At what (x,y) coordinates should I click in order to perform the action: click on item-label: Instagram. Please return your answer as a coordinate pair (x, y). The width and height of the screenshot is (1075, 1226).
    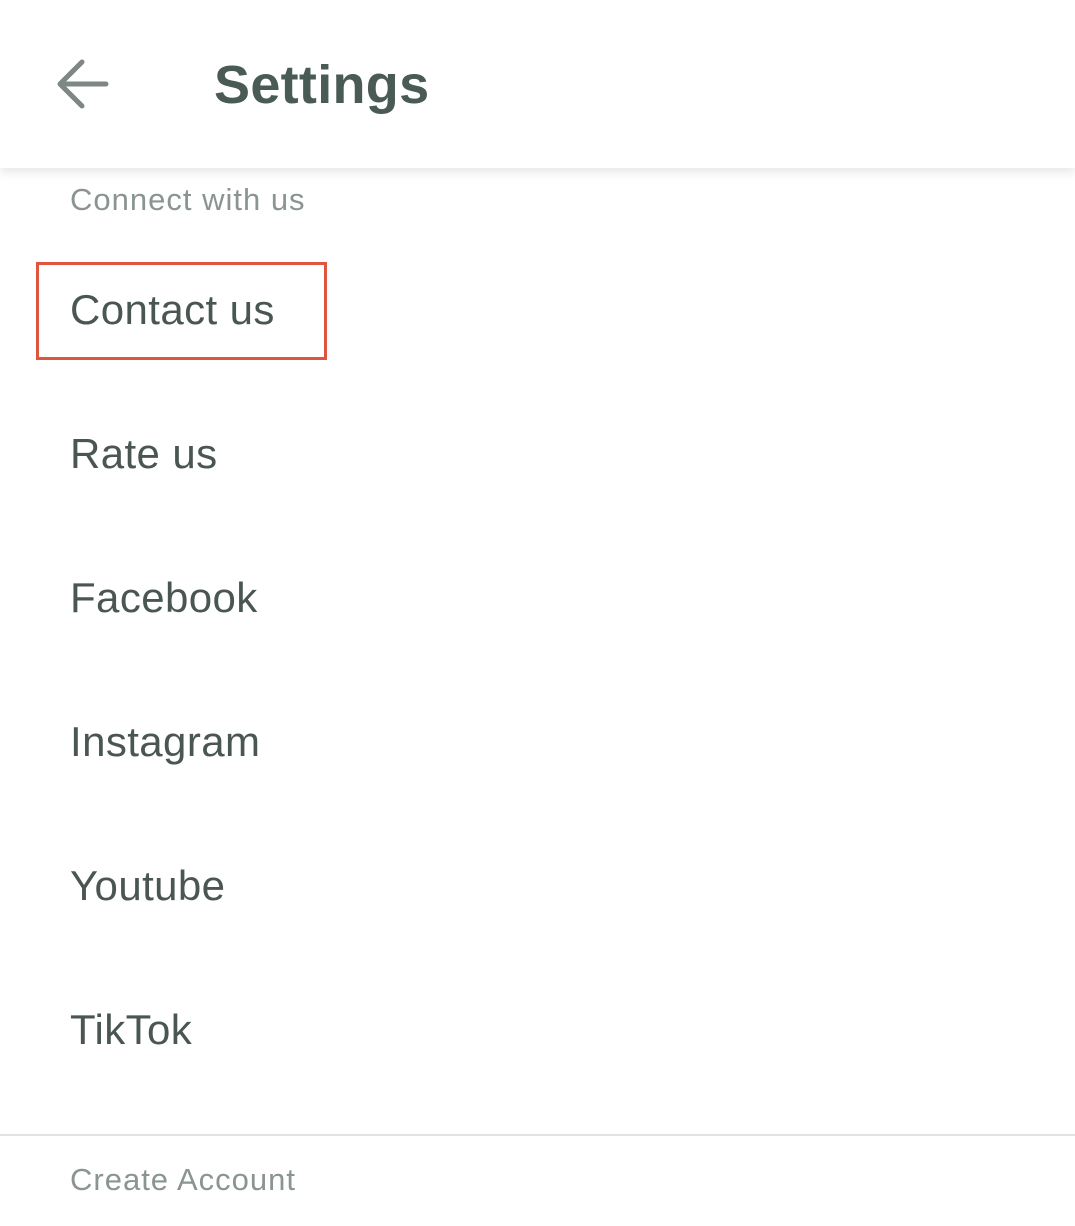
    Looking at the image, I should click on (165, 741).